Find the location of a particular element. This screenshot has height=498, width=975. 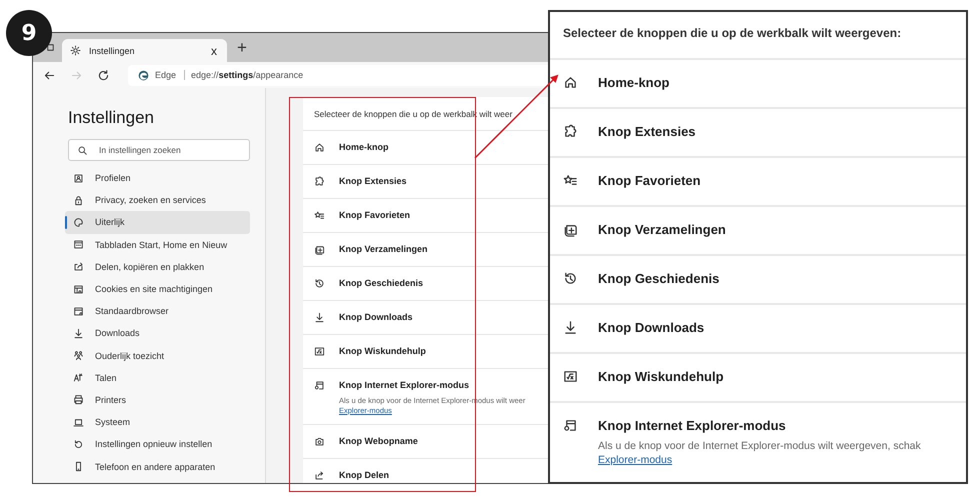

sidebar-item: Systeem is located at coordinates (157, 422).